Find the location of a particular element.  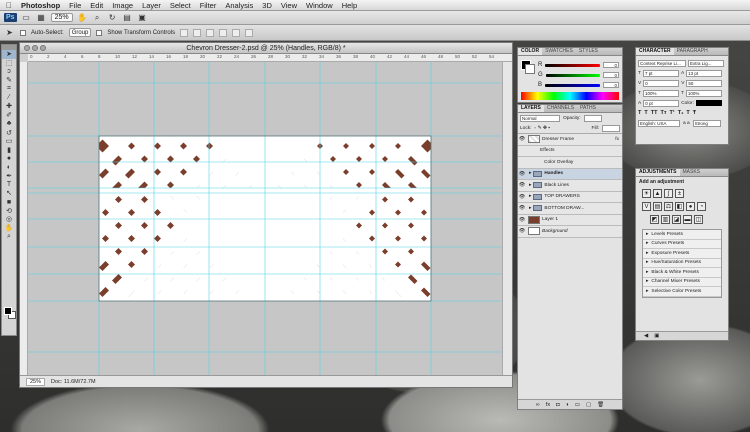

new-layer-icon: ▢ is located at coordinates (588, 405).